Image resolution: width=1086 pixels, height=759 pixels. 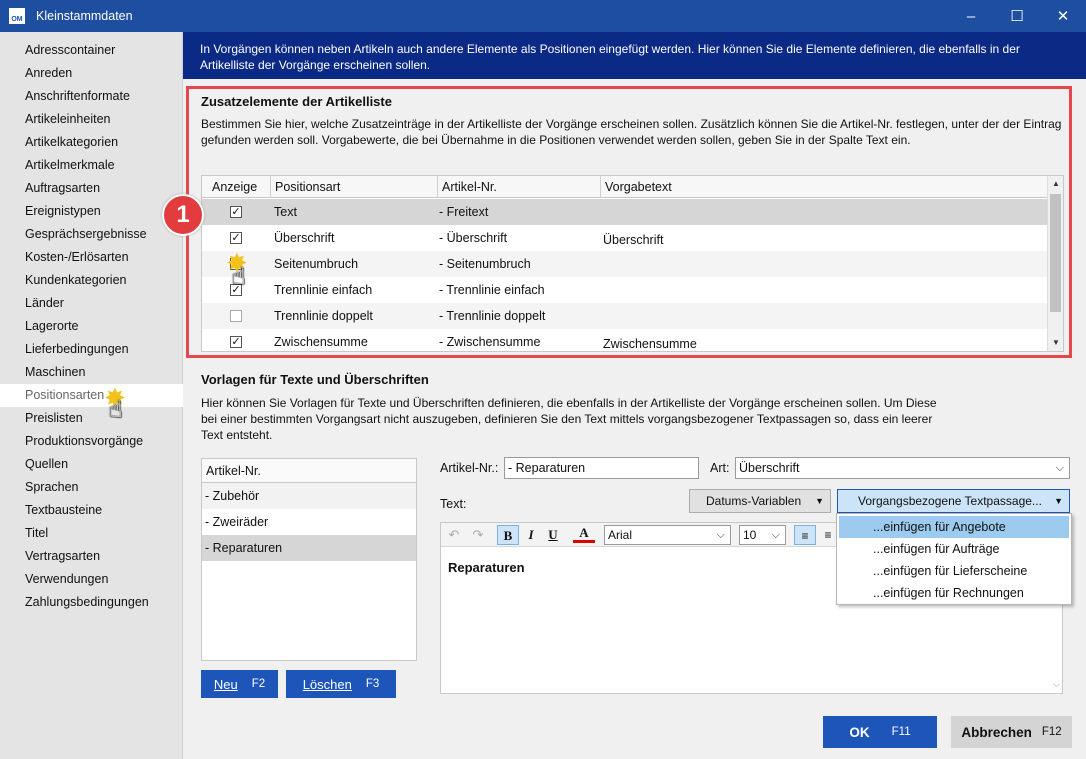 I want to click on grid-scrollbar: ▲ ▼, so click(x=1055, y=263).